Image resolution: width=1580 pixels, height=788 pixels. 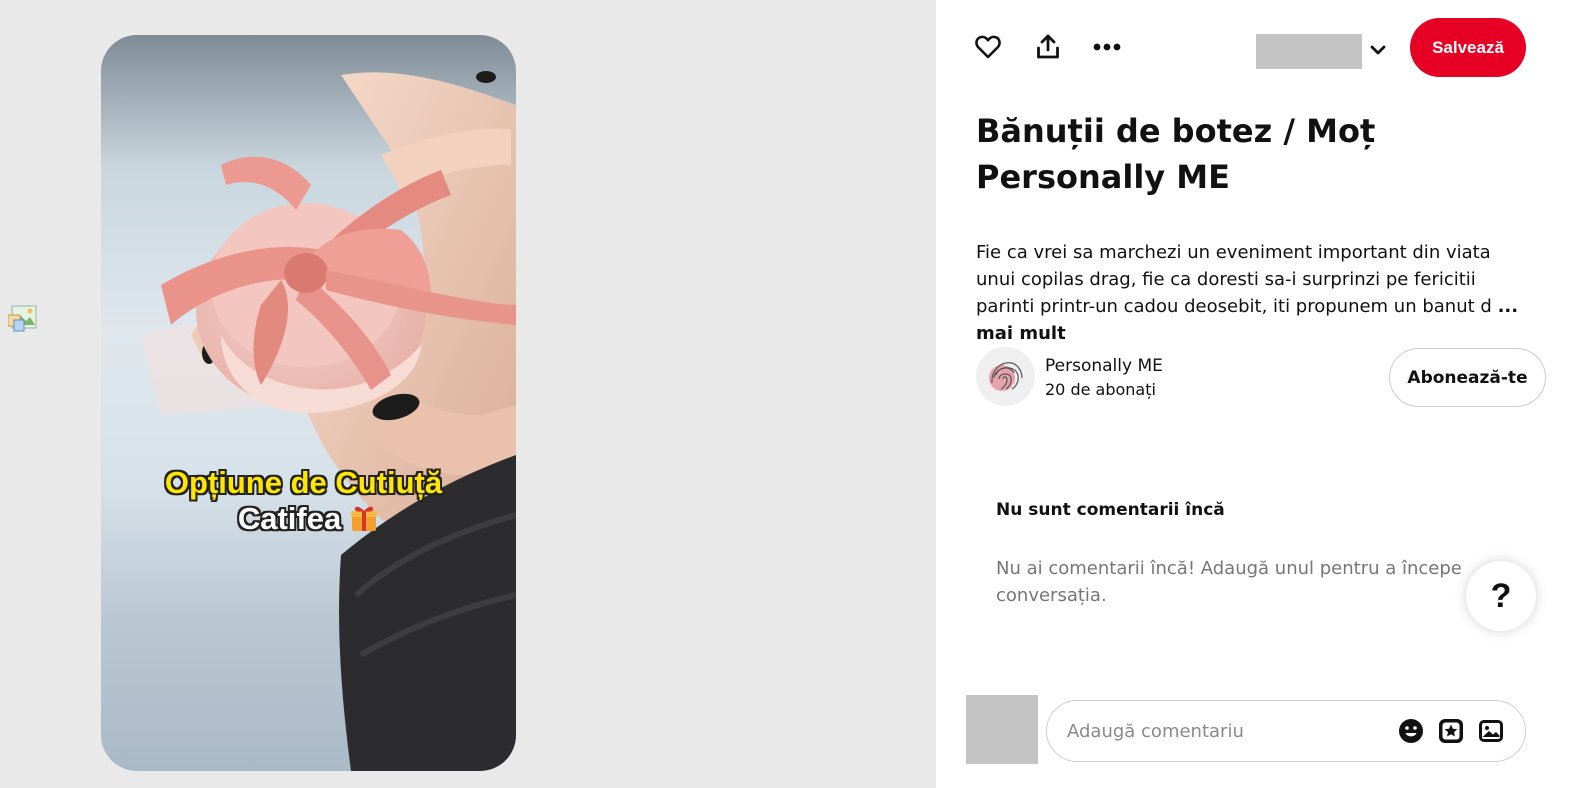 I want to click on gift-icon, so click(x=364, y=518).